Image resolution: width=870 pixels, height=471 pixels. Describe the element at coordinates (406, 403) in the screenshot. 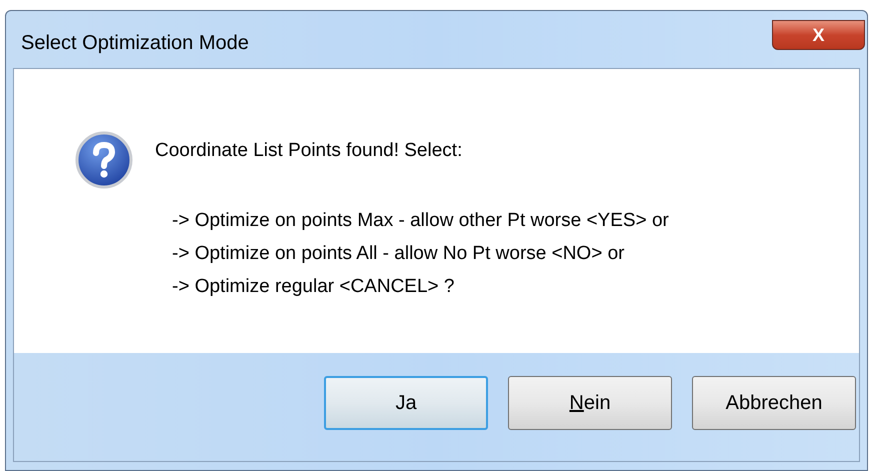

I see `dialog-button: Ja` at that location.